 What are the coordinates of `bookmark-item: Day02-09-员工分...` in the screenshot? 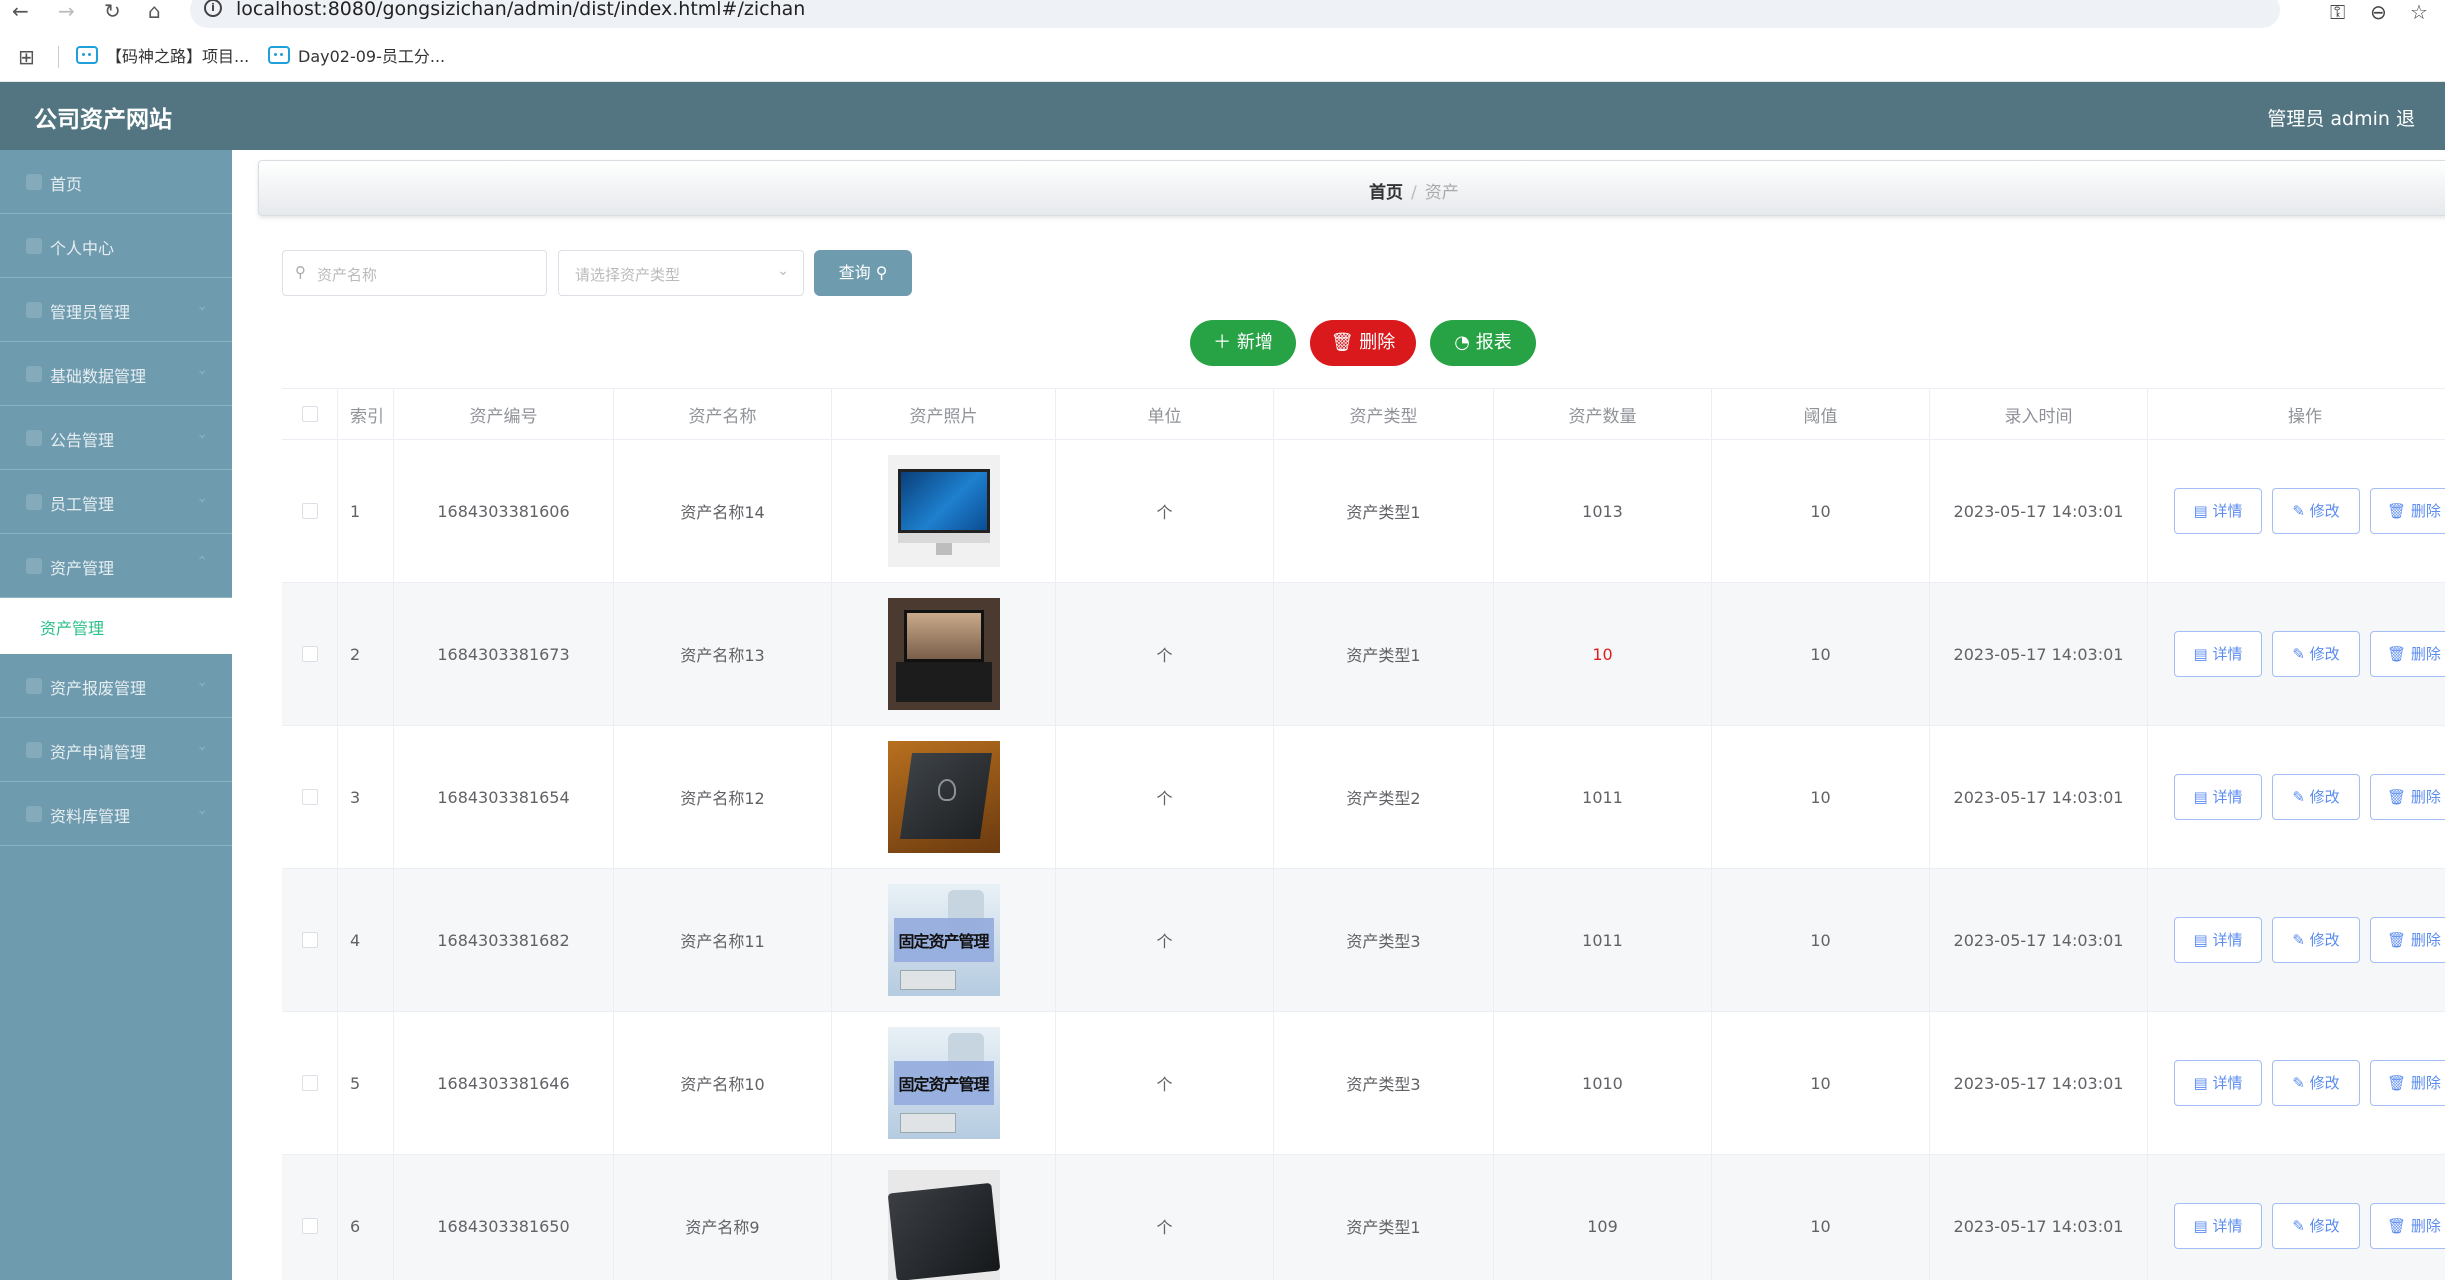 It's located at (356, 55).